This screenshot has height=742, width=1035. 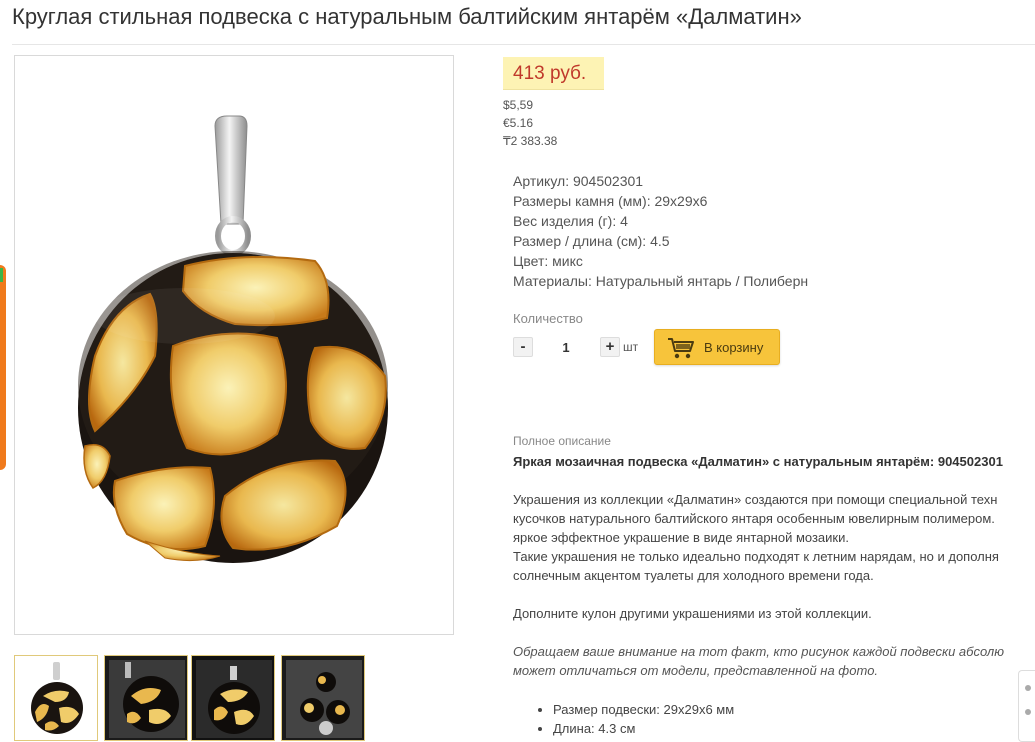 What do you see at coordinates (550, 73) in the screenshot?
I see `price-main: 413 руб.` at bounding box center [550, 73].